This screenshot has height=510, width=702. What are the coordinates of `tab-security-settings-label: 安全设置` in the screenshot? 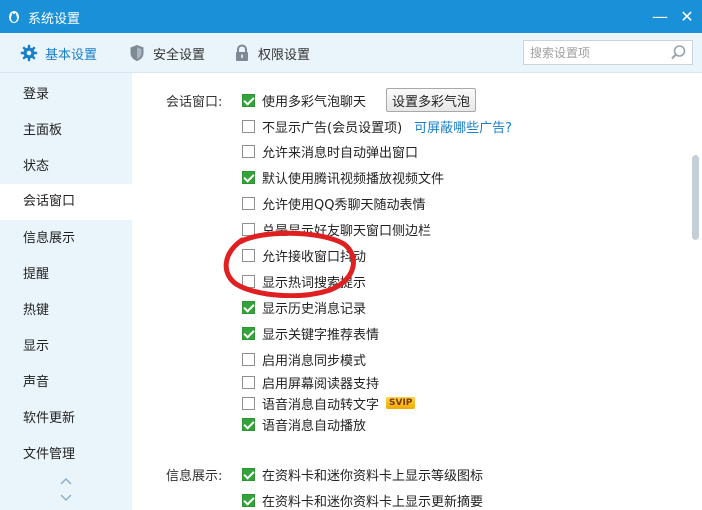 It's located at (179, 55).